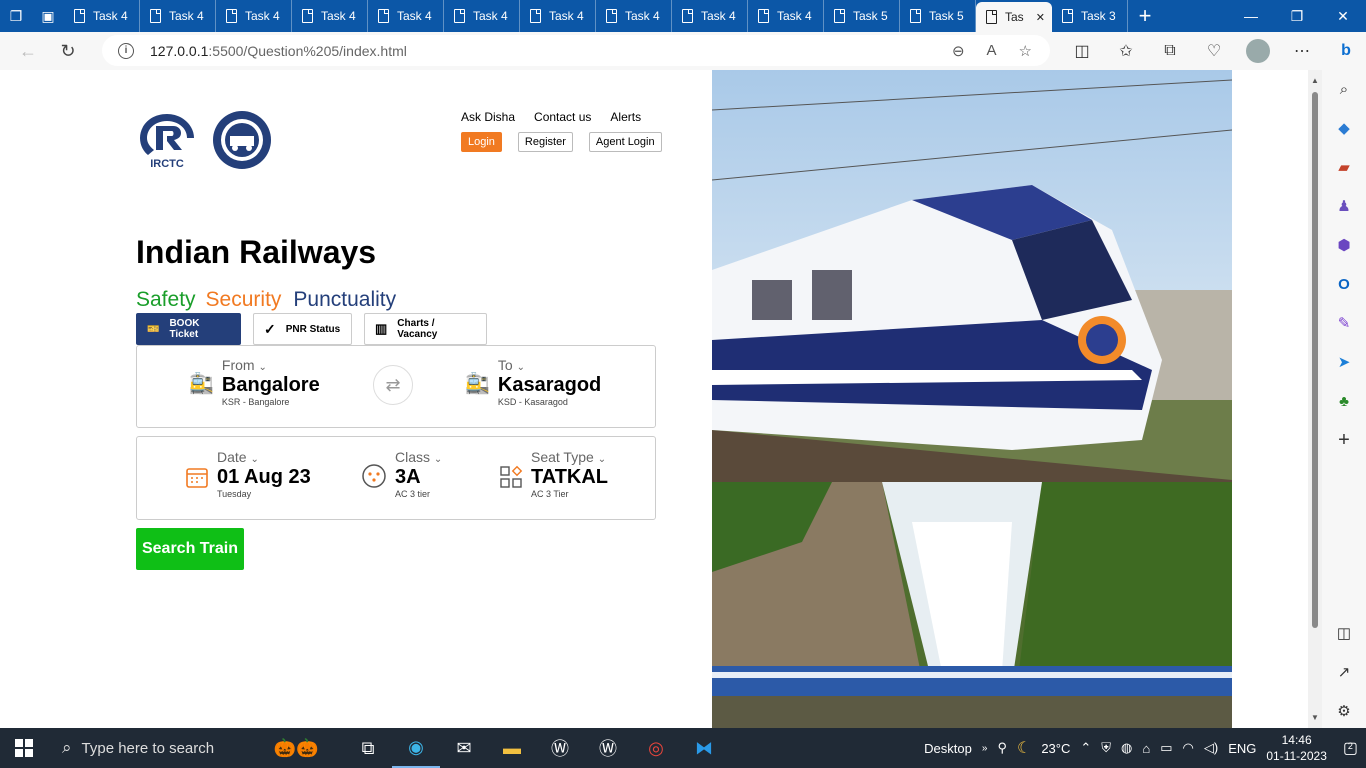  Describe the element at coordinates (401, 474) in the screenshot. I see `class-field: Class ⌄ 3A AC 3 tier` at that location.